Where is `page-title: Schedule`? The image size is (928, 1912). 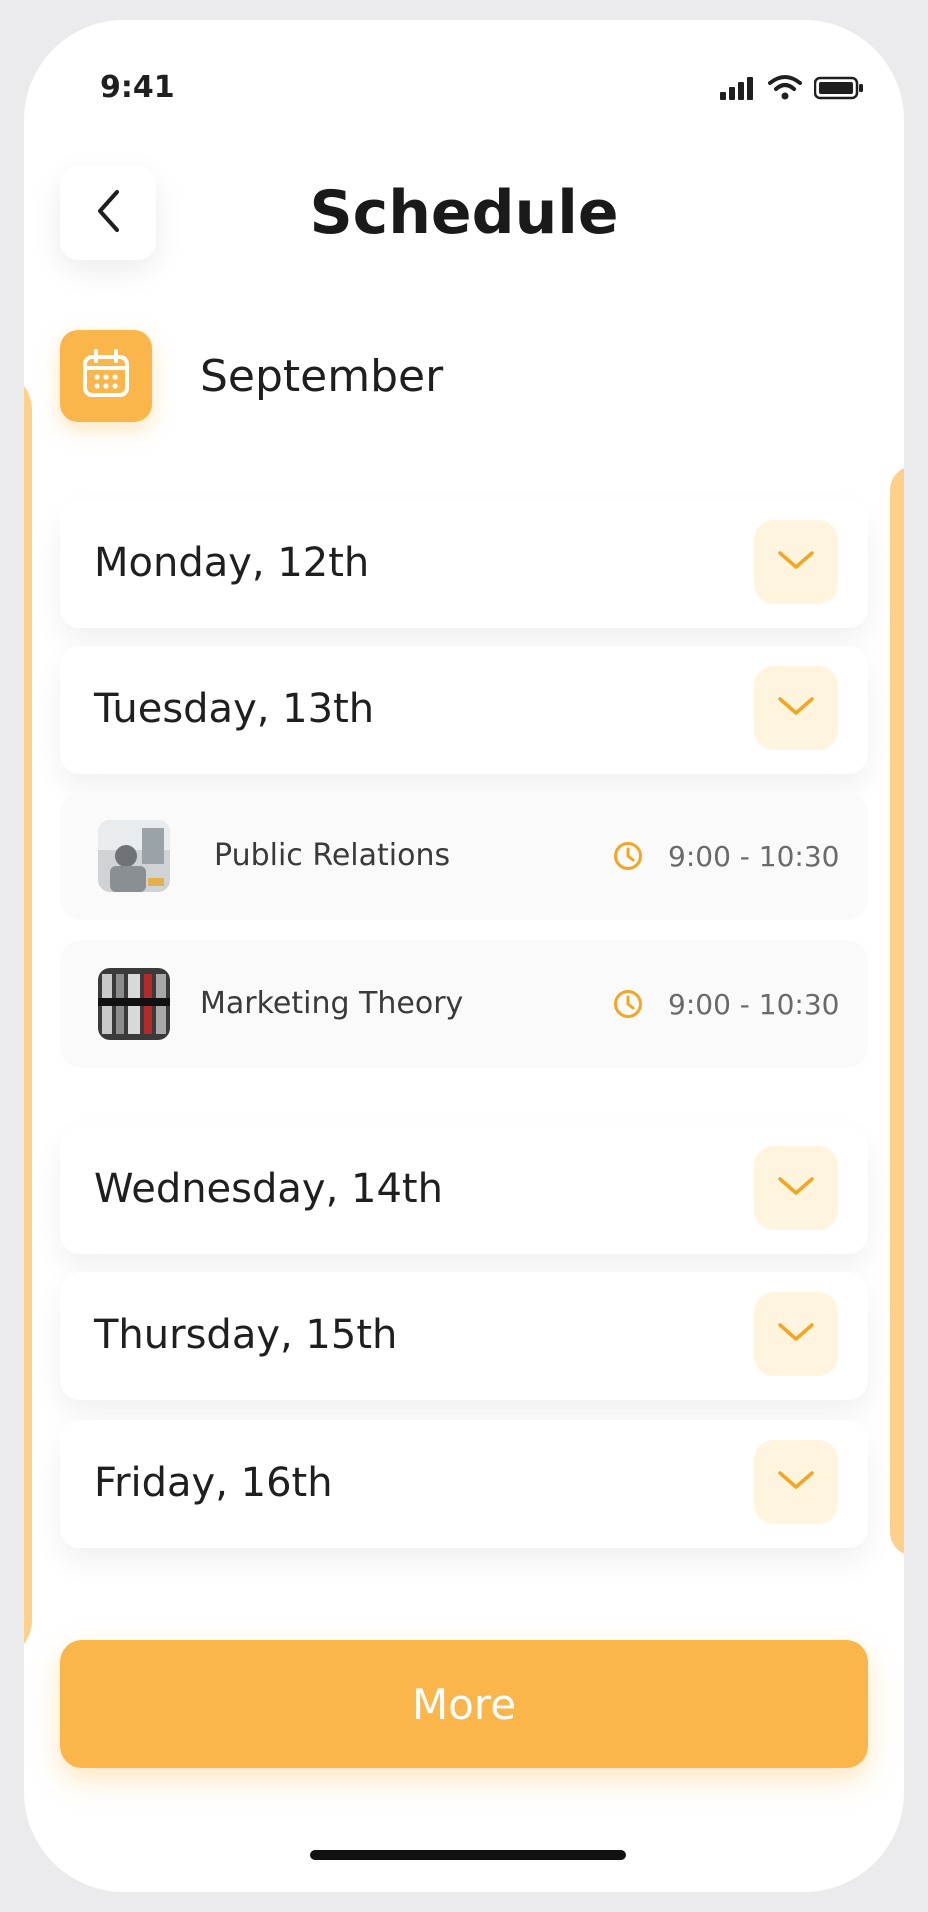 page-title: Schedule is located at coordinates (464, 213).